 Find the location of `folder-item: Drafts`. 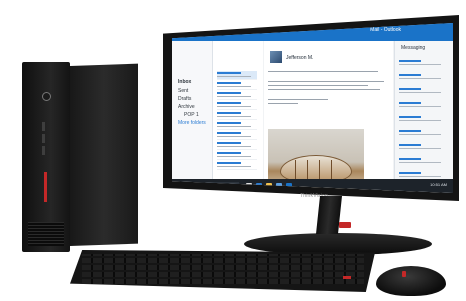

folder-item: Drafts is located at coordinates (184, 99).